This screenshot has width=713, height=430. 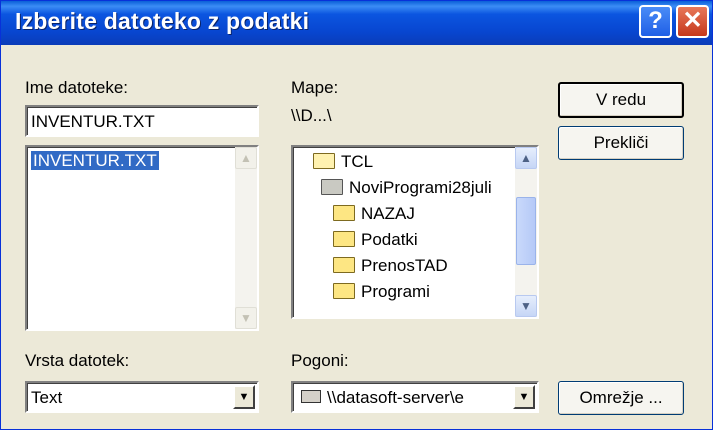 I want to click on drives-label: Pogoni:, so click(x=320, y=360).